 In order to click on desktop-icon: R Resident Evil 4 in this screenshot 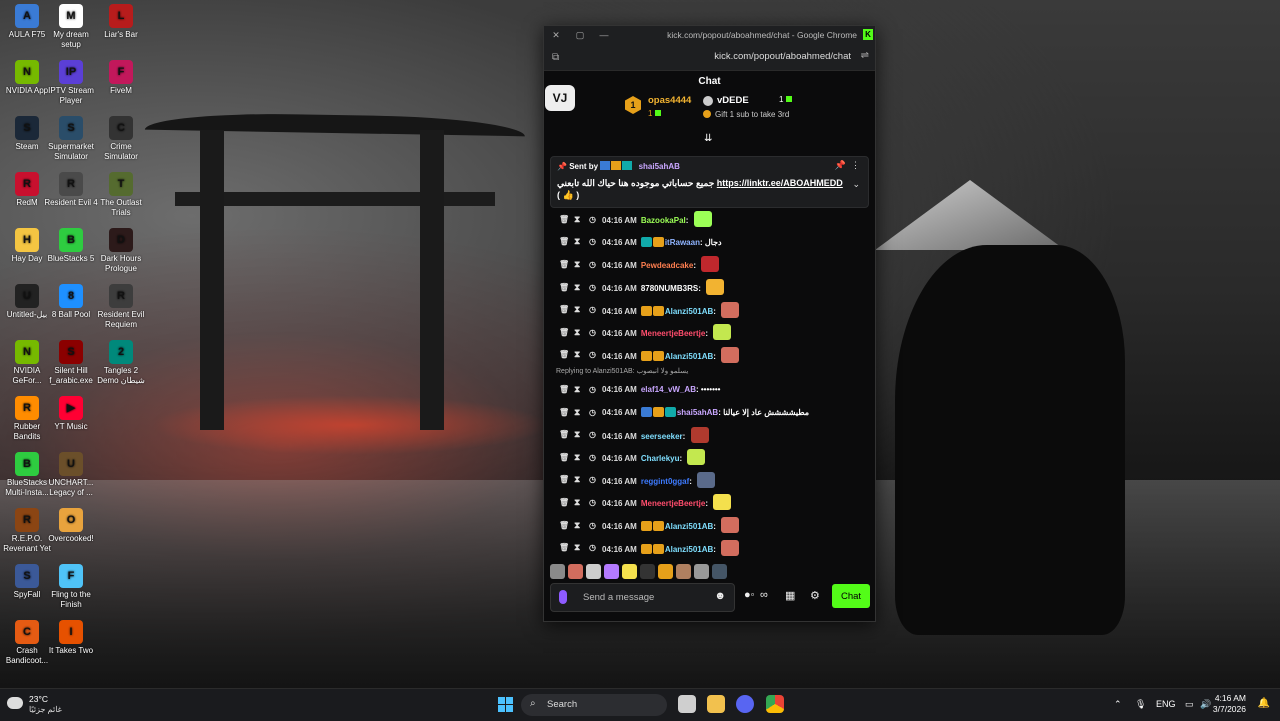, I will do `click(71, 190)`.